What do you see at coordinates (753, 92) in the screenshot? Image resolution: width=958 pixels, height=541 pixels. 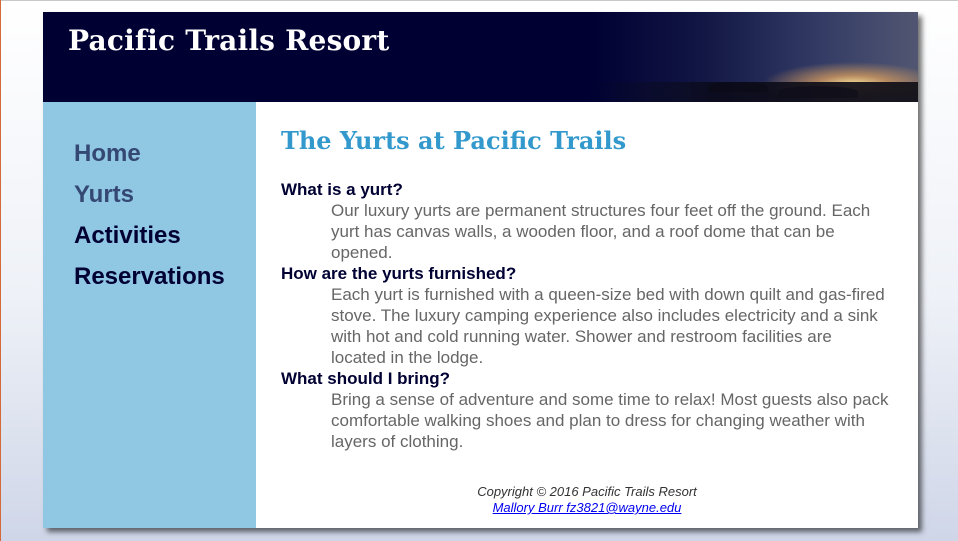 I see `header-shore-shape` at bounding box center [753, 92].